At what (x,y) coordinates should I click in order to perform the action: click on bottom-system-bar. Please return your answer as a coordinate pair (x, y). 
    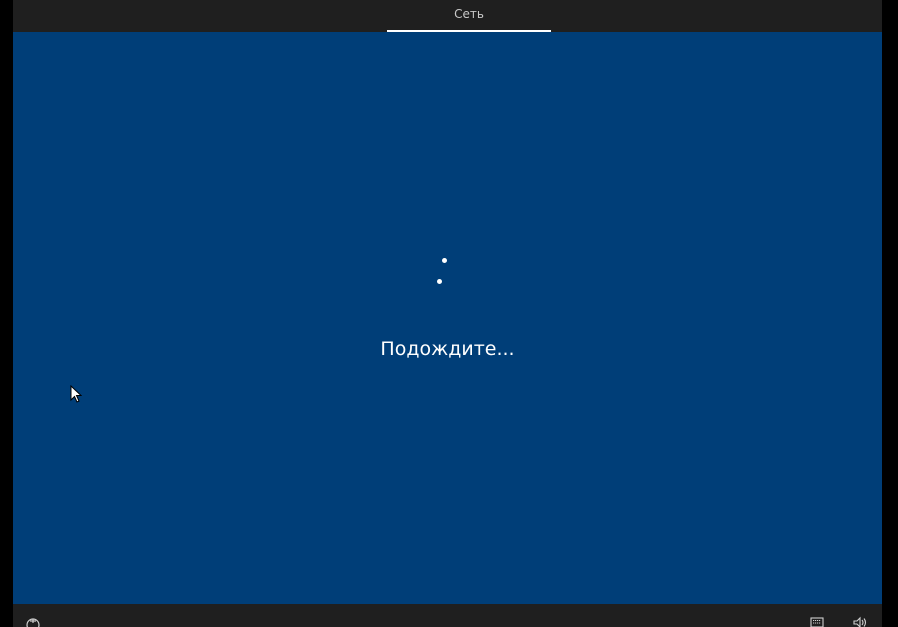
    Looking at the image, I should click on (447, 615).